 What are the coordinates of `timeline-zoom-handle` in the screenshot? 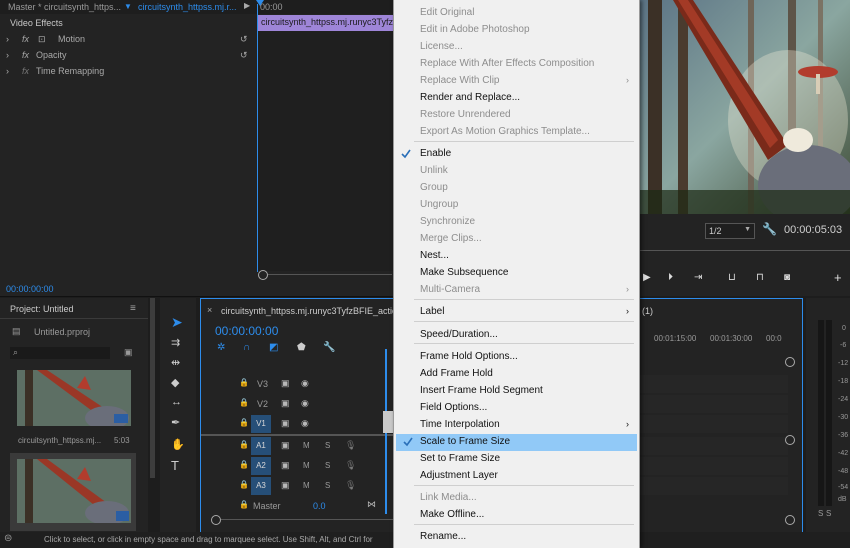 It's located at (216, 520).